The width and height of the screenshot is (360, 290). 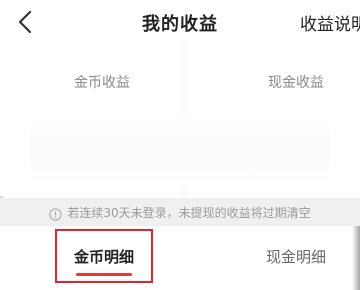 What do you see at coordinates (189, 212) in the screenshot?
I see `expiry-notice-text: 若连续30天未登录，未提现的收益将过期清空` at bounding box center [189, 212].